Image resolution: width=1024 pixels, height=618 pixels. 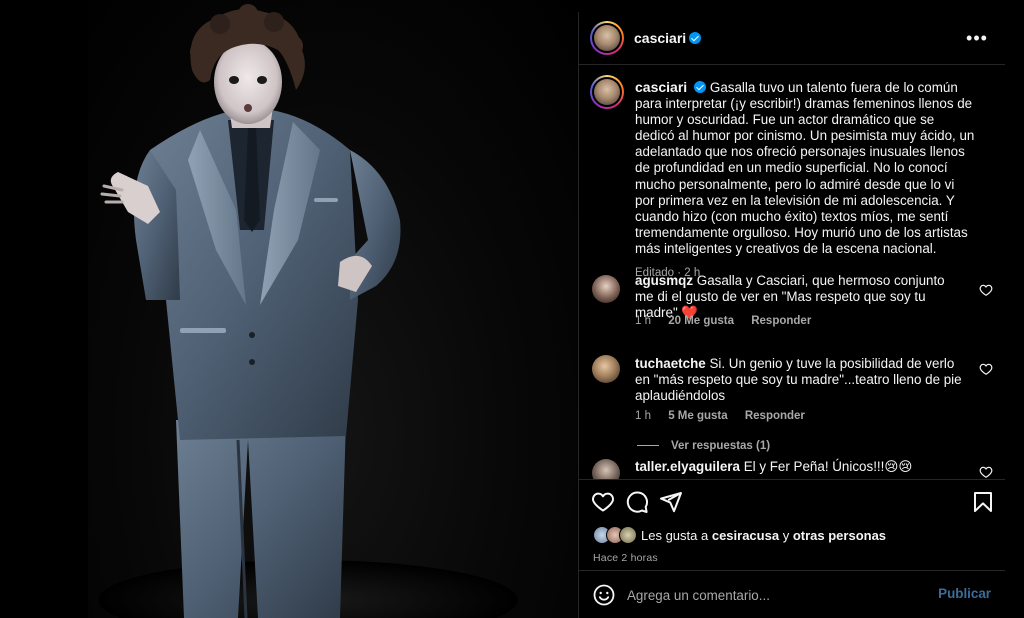 I want to click on comment-username: agusmqz, so click(x=664, y=280).